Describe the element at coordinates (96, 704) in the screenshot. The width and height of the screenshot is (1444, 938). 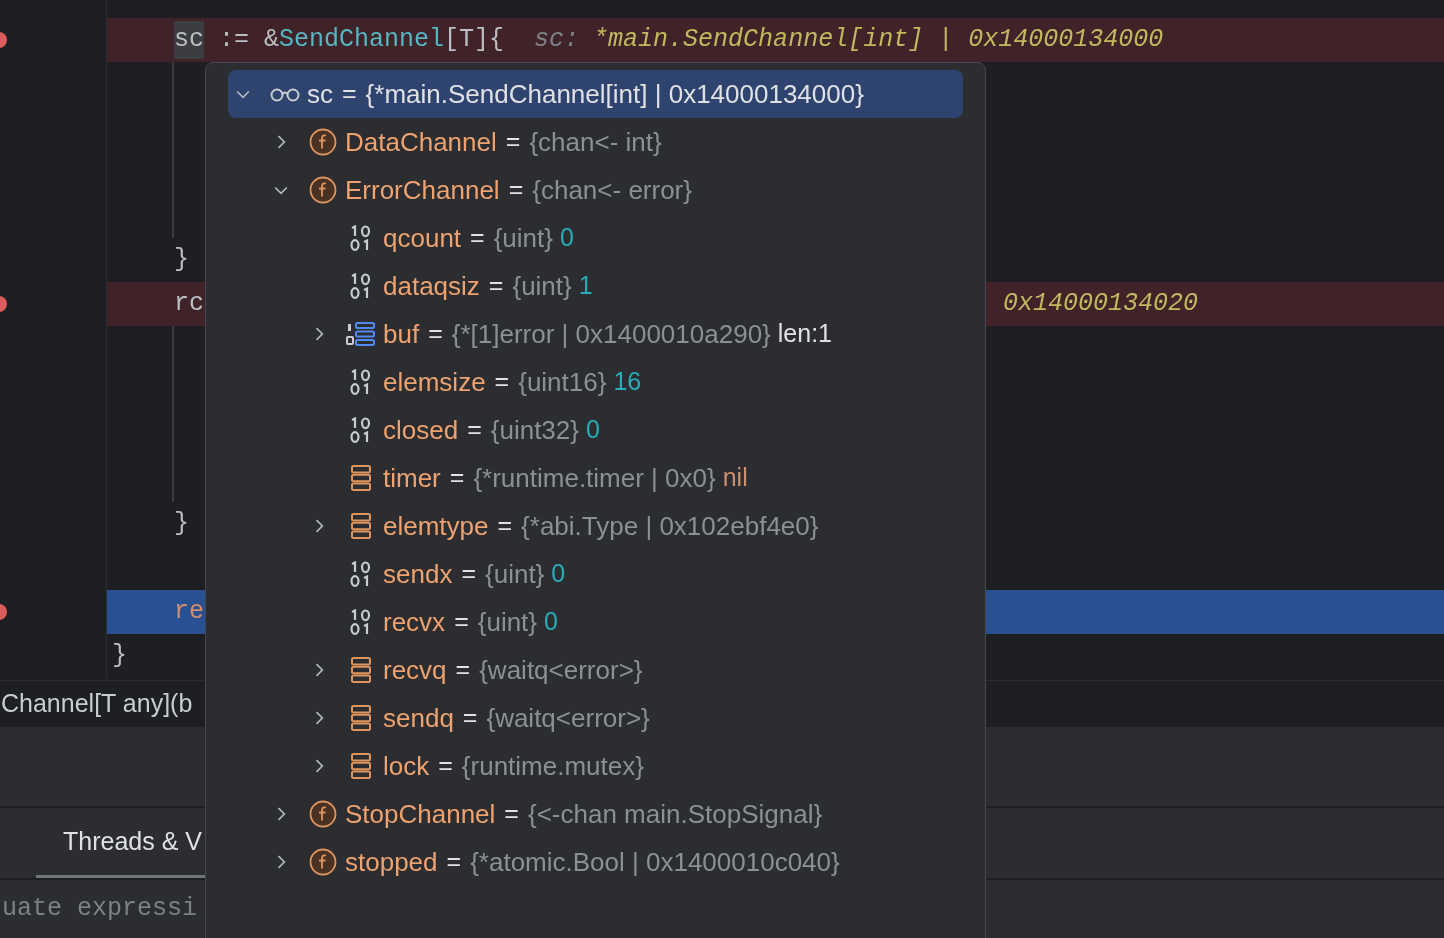
I see `breadcrumb: Channel[T any](b` at that location.